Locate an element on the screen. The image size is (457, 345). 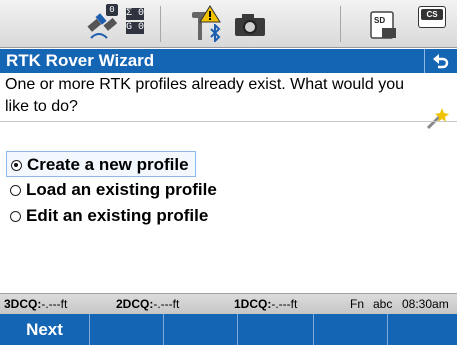
option-label: Create a new profile is located at coordinates (108, 164).